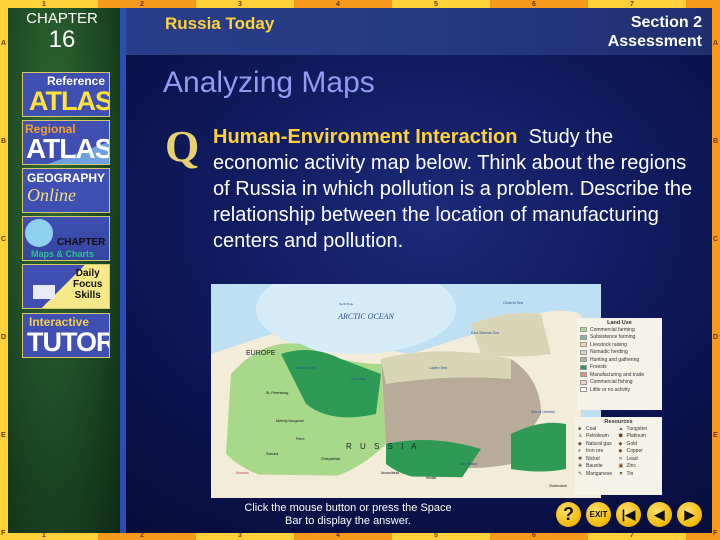  What do you see at coordinates (242, 473) in the screenshot?
I see `map-label: Moscow` at bounding box center [242, 473].